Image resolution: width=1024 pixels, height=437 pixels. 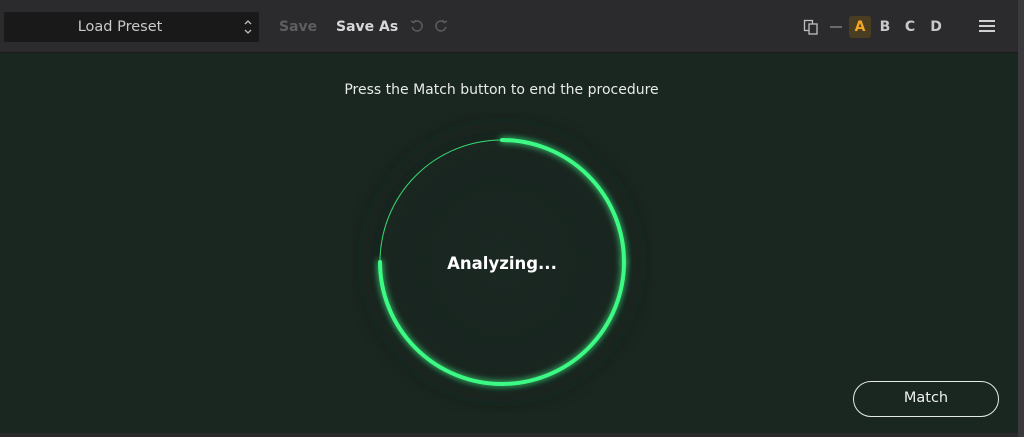 I want to click on slot-c-button: C, so click(x=910, y=27).